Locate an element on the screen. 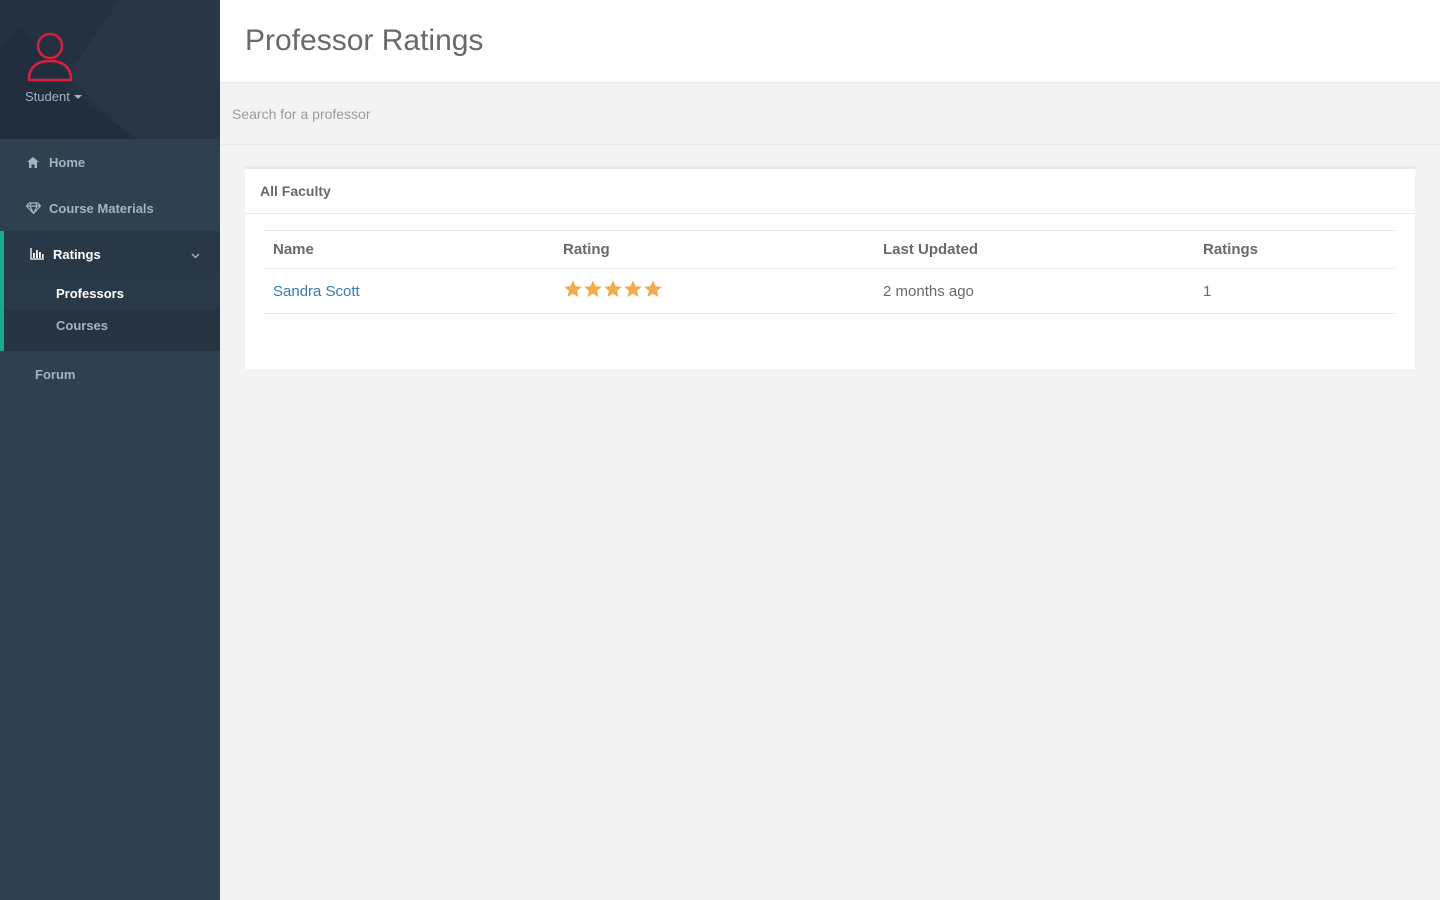  sidebar-item-label: Home is located at coordinates (67, 162).